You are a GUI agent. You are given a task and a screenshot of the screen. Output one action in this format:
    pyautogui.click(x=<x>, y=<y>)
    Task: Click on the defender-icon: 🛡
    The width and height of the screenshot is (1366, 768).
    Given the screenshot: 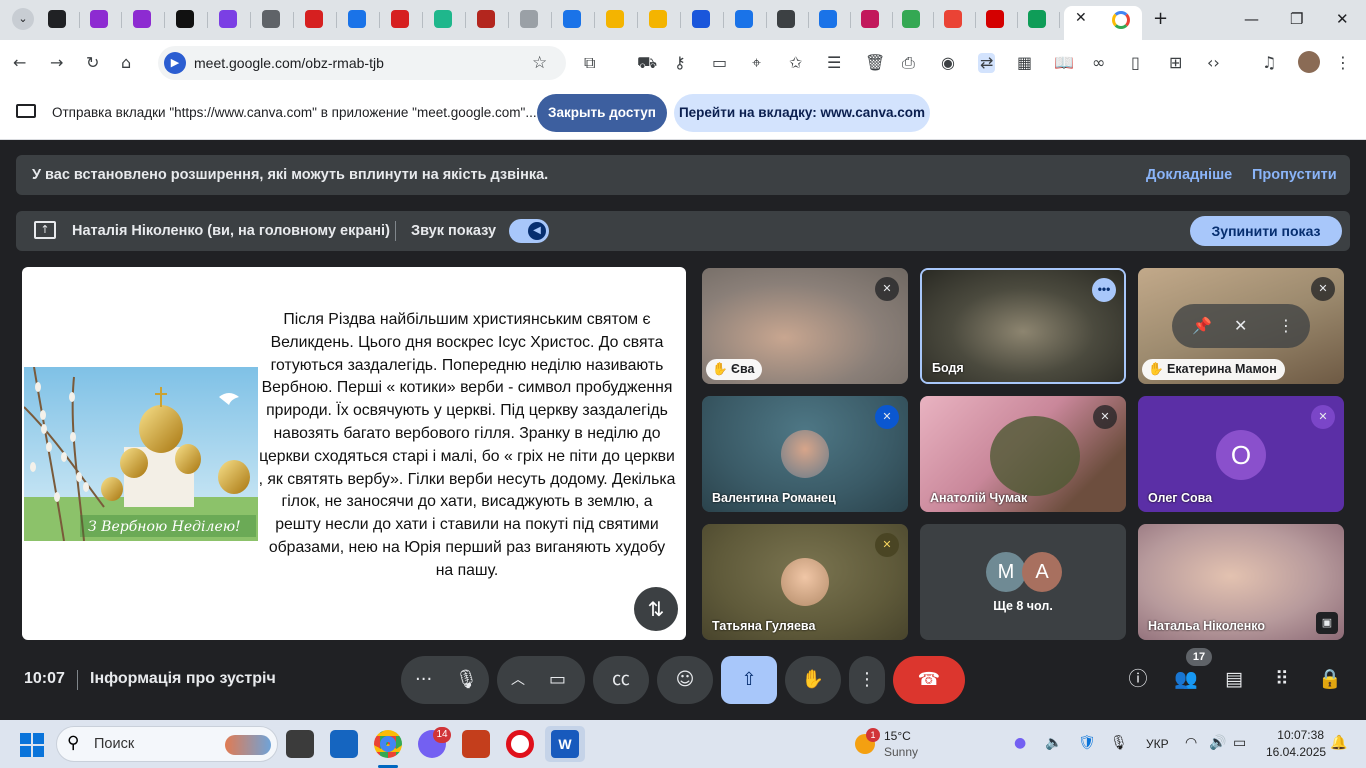 What is the action you would take?
    pyautogui.click(x=1087, y=743)
    